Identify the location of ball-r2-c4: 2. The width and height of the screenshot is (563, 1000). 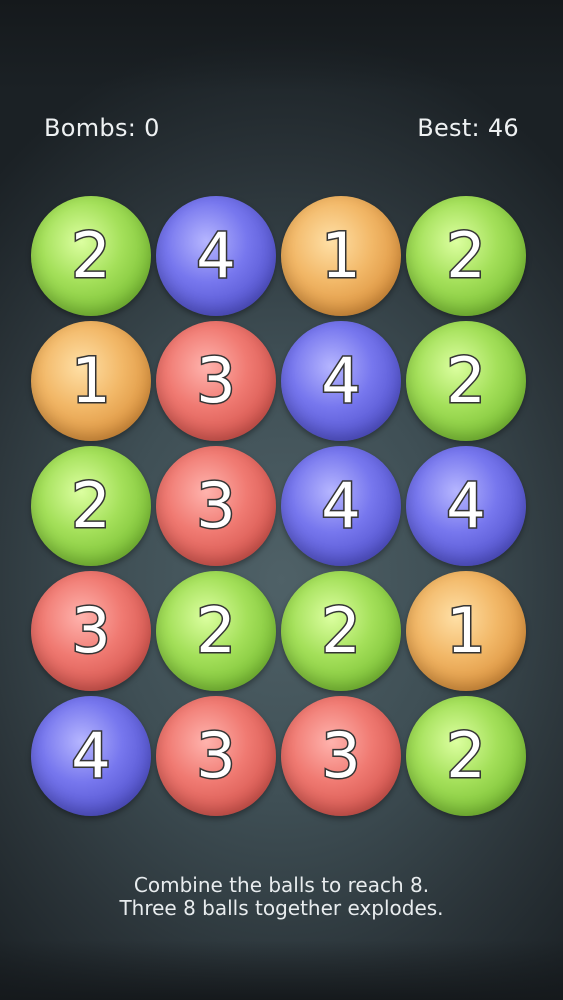
(466, 381).